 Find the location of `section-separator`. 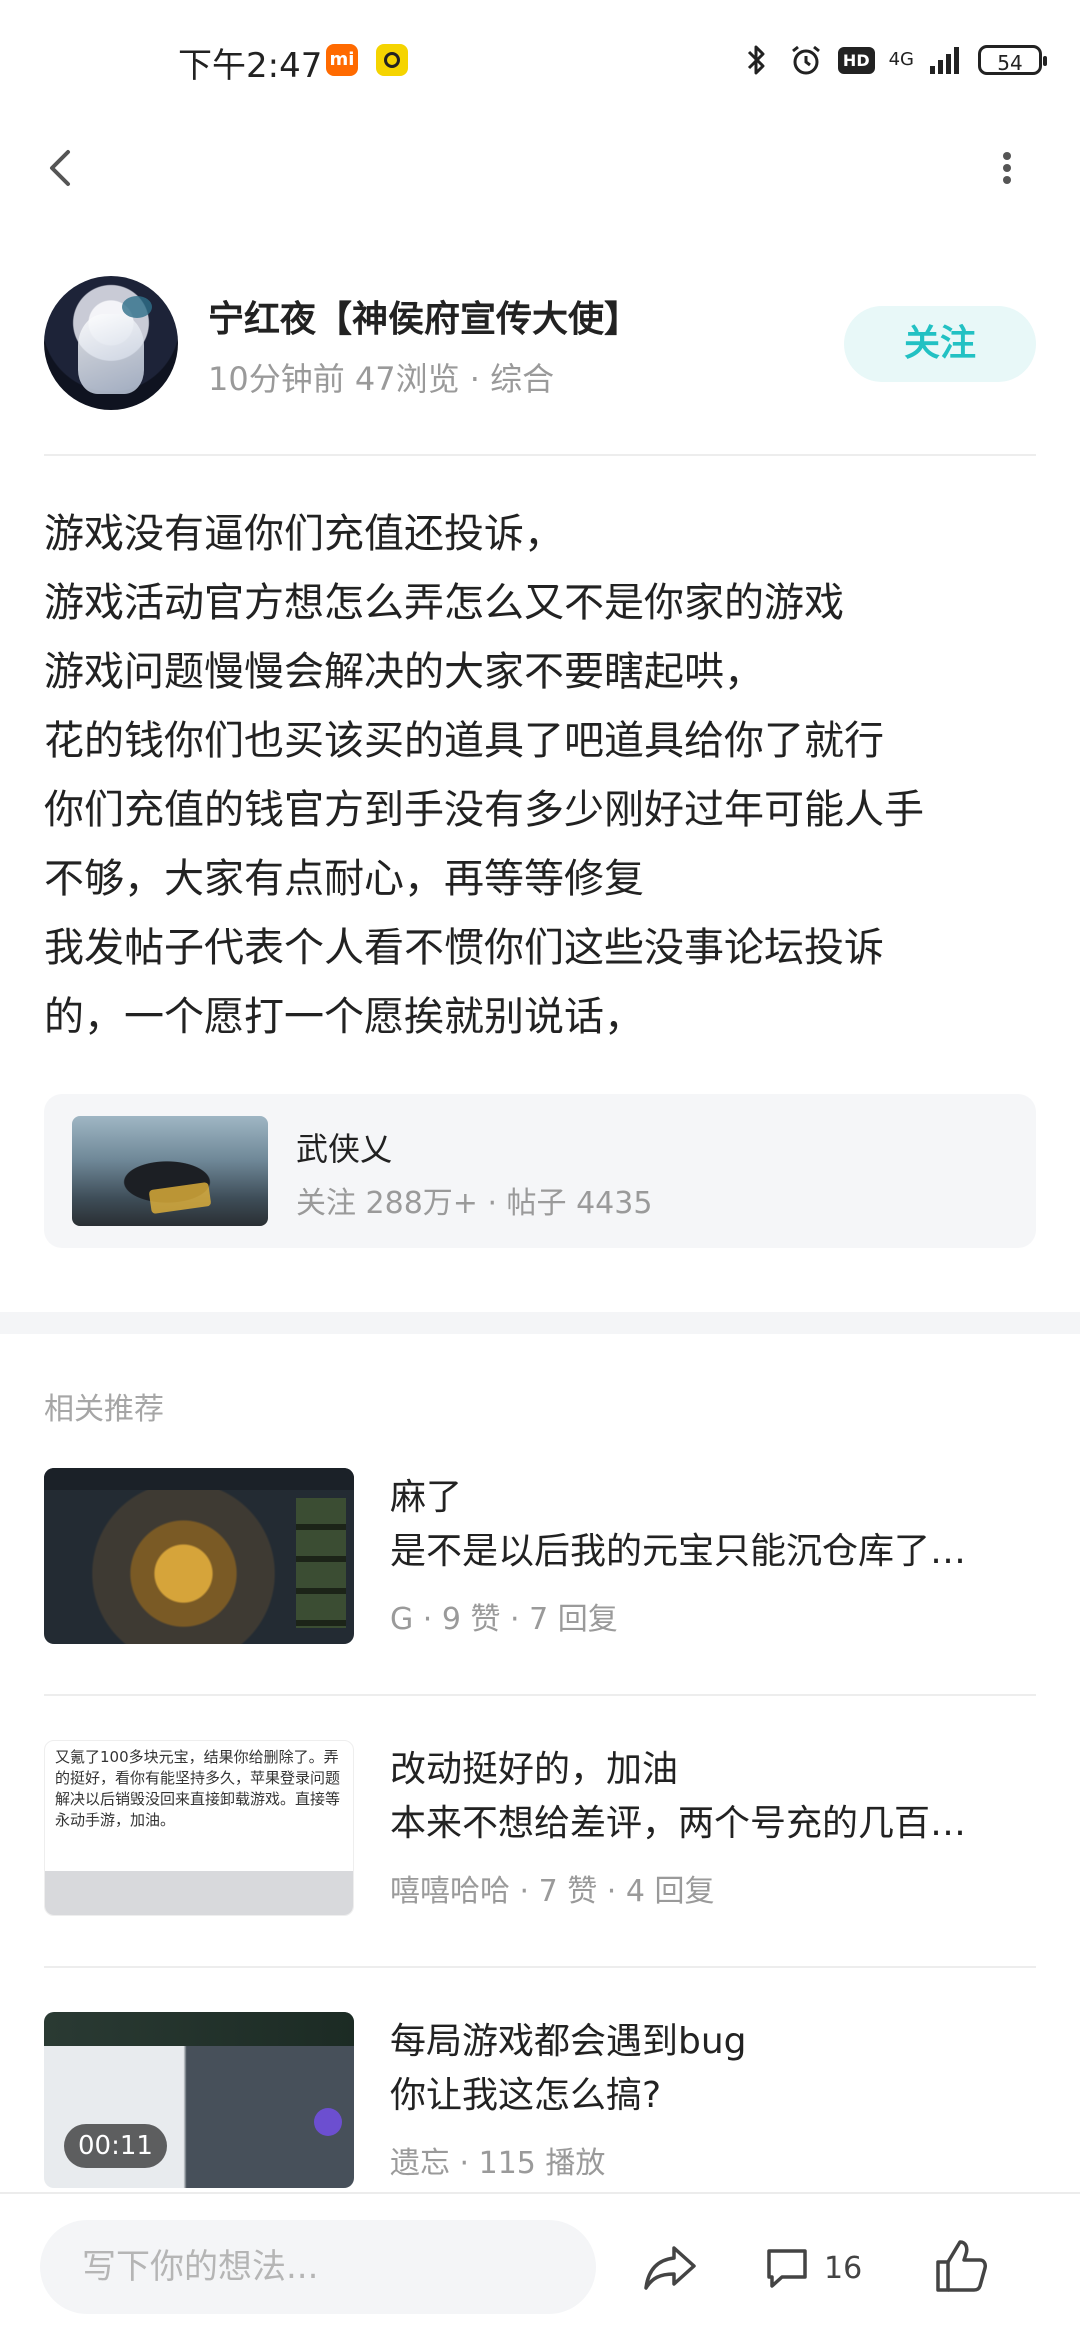

section-separator is located at coordinates (540, 1323).